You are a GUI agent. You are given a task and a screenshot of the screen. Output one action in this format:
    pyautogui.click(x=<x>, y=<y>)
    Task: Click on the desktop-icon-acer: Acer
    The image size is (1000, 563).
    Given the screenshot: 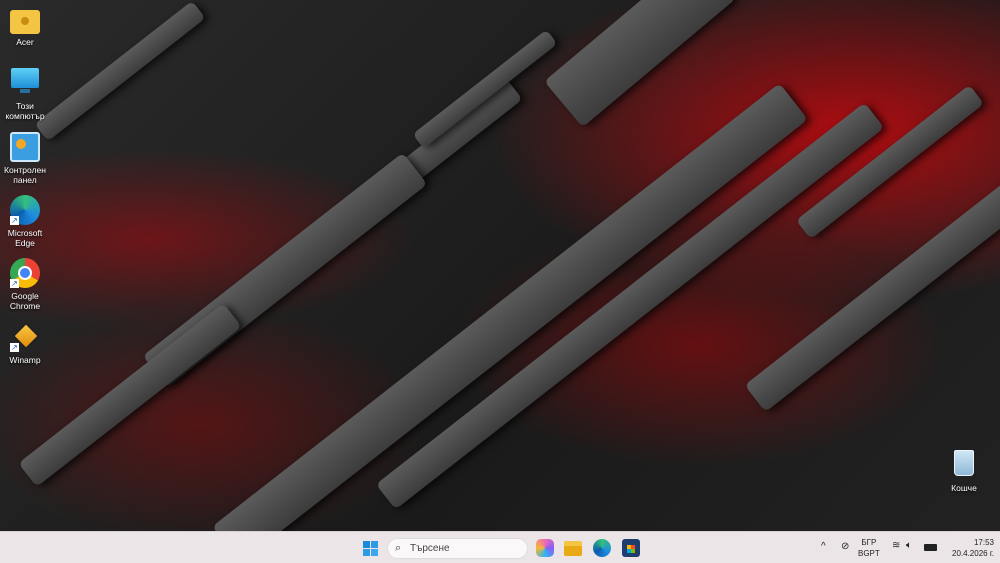 What is the action you would take?
    pyautogui.click(x=25, y=26)
    